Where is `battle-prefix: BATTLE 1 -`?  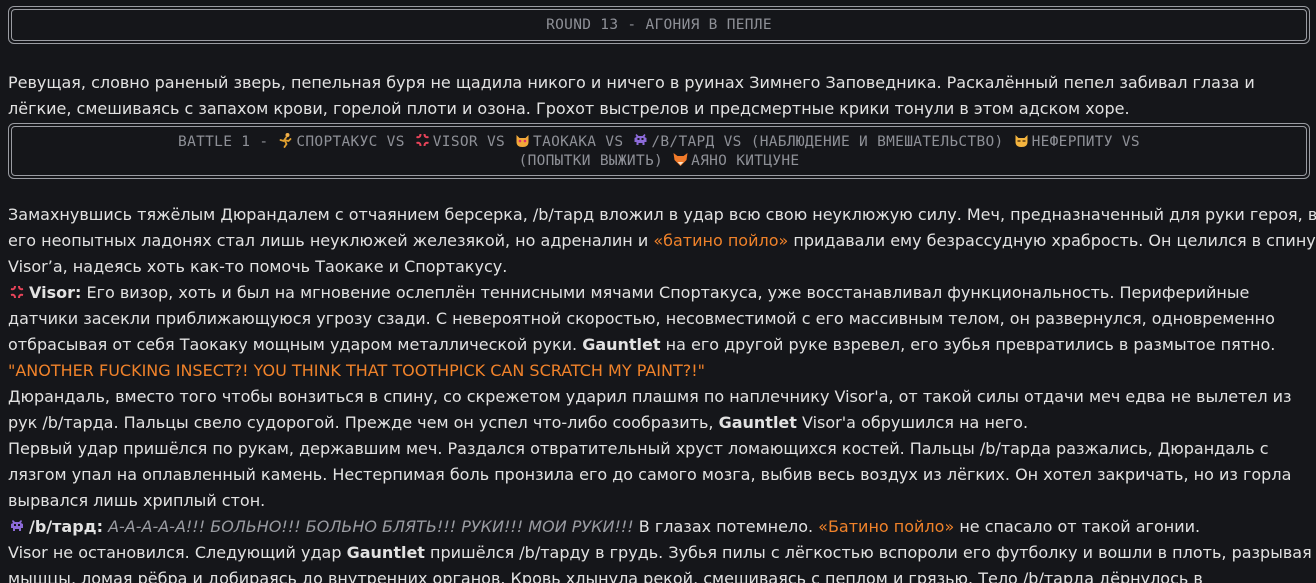
battle-prefix: BATTLE 1 - is located at coordinates (228, 142).